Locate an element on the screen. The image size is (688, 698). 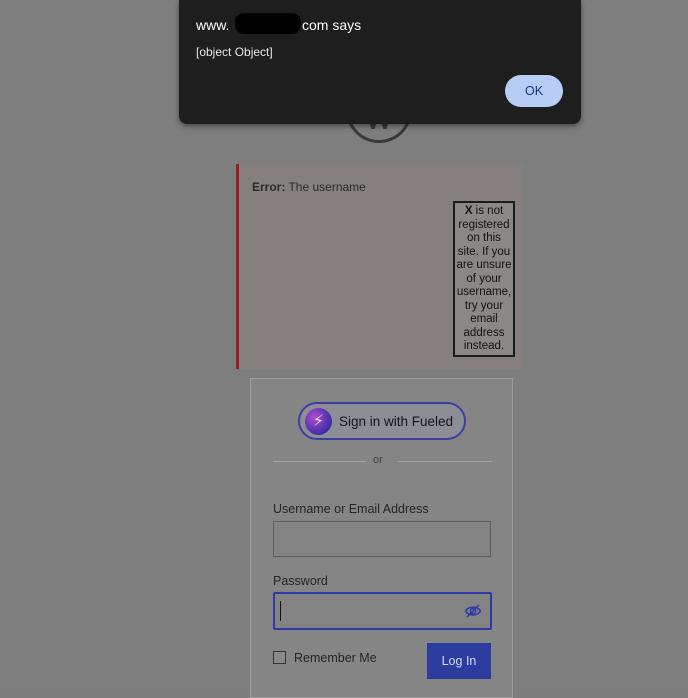
divider-or: or is located at coordinates (378, 460).